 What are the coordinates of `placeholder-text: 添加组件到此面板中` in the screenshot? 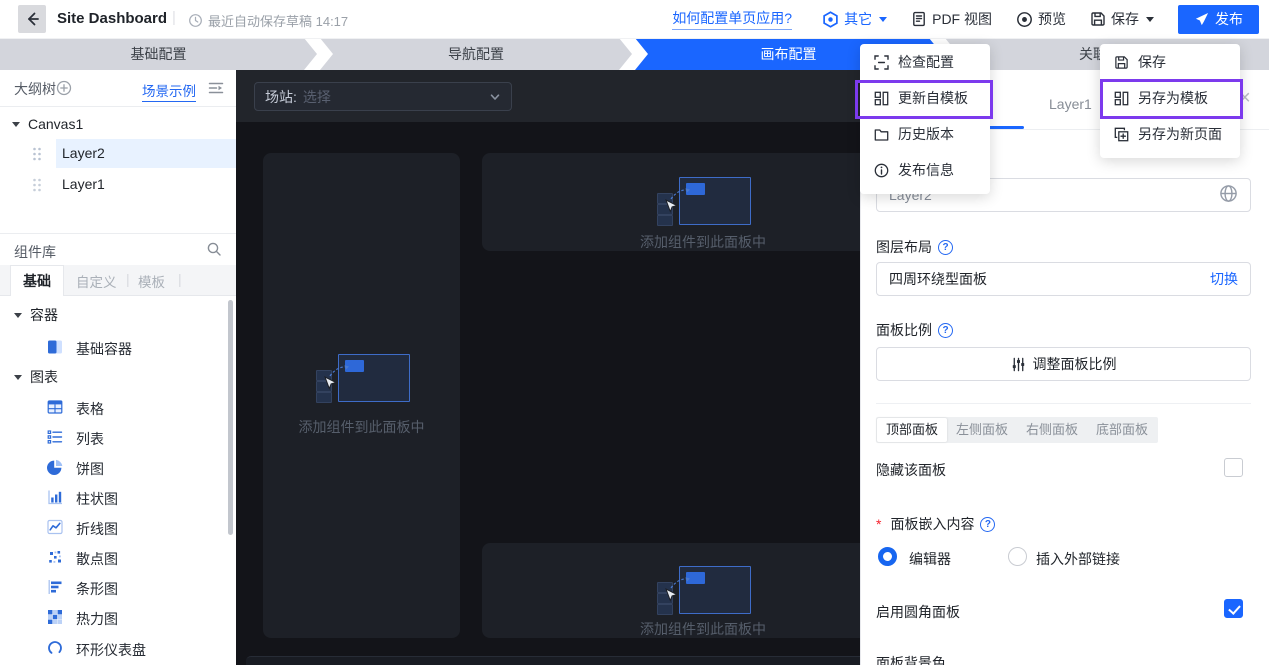 It's located at (703, 629).